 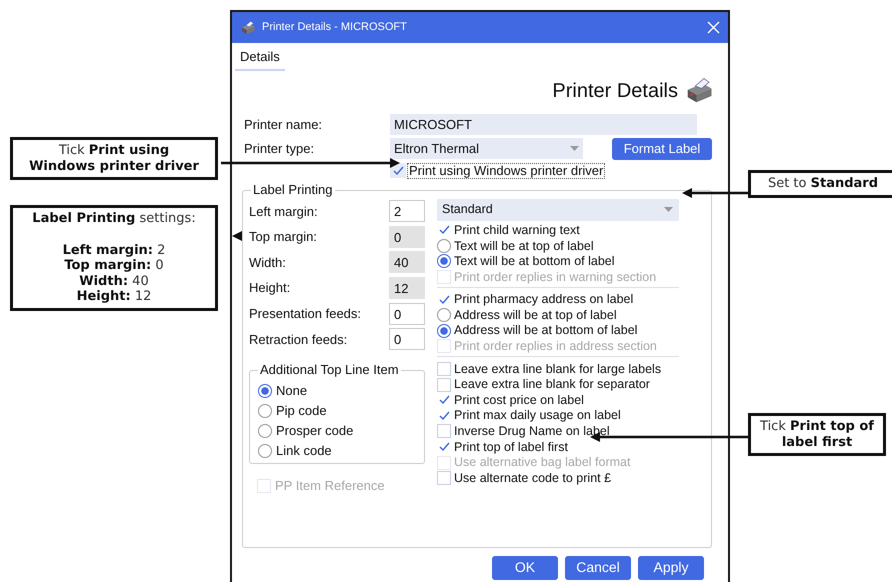 I want to click on group-title: Label Printing, so click(x=292, y=190).